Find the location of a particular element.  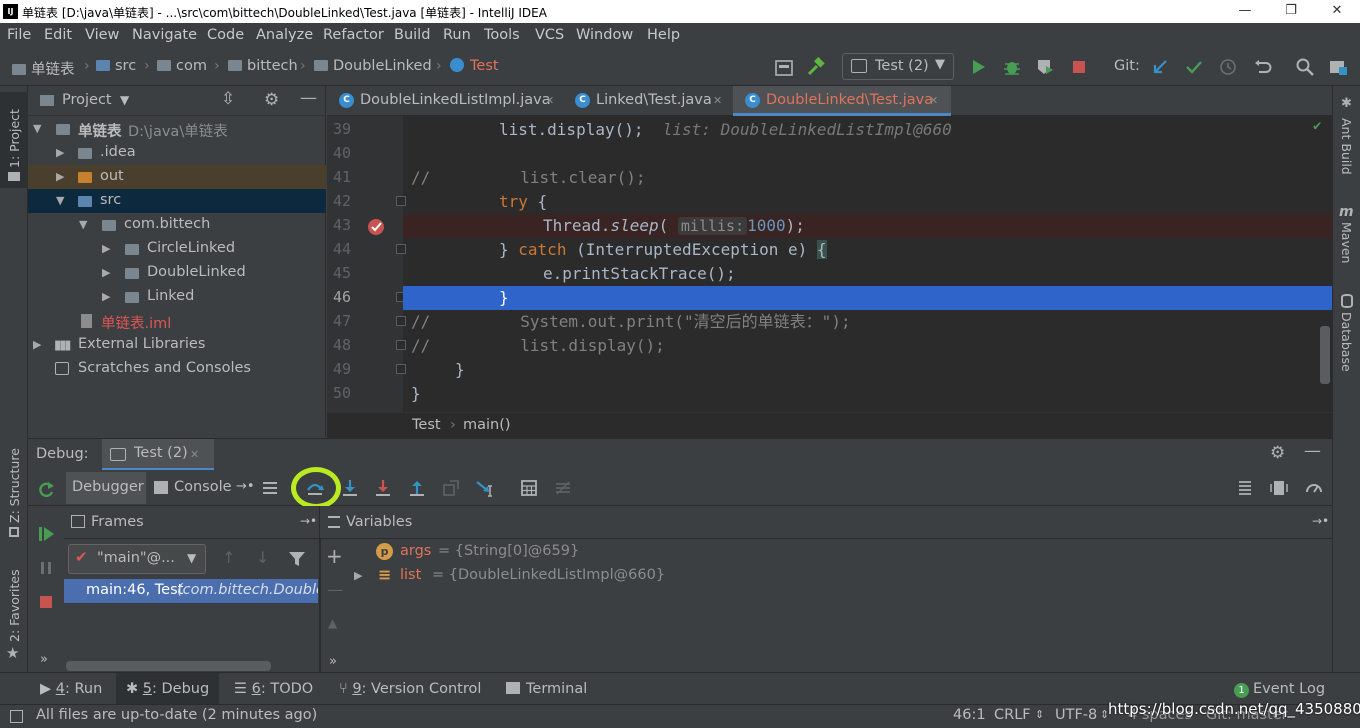

tree-item-external-libraries: ▶ ▮▮▮ External Libraries is located at coordinates (177, 345).